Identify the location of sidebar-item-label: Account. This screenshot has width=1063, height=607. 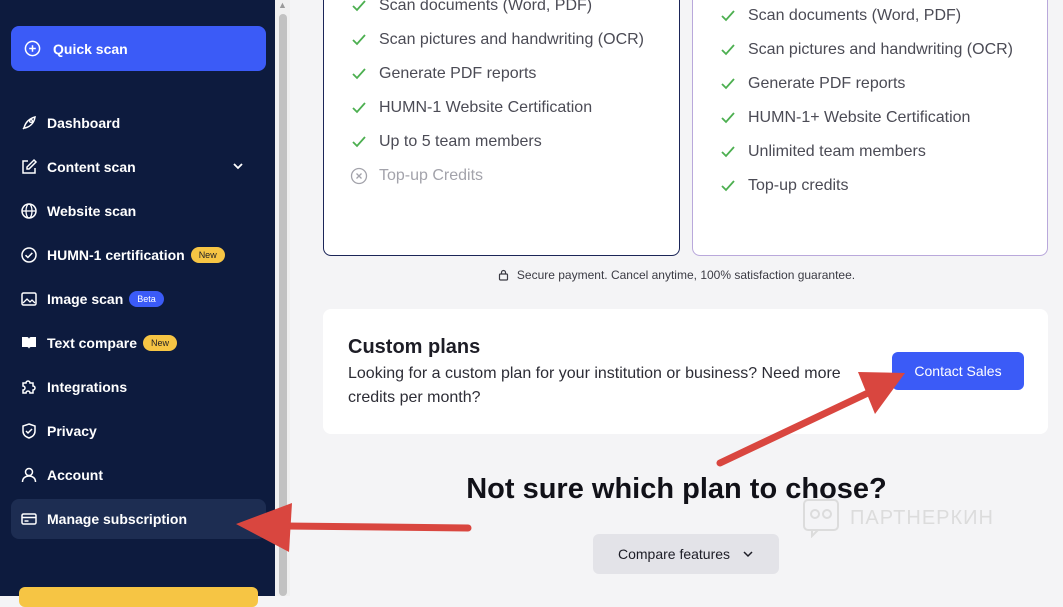
(75, 475).